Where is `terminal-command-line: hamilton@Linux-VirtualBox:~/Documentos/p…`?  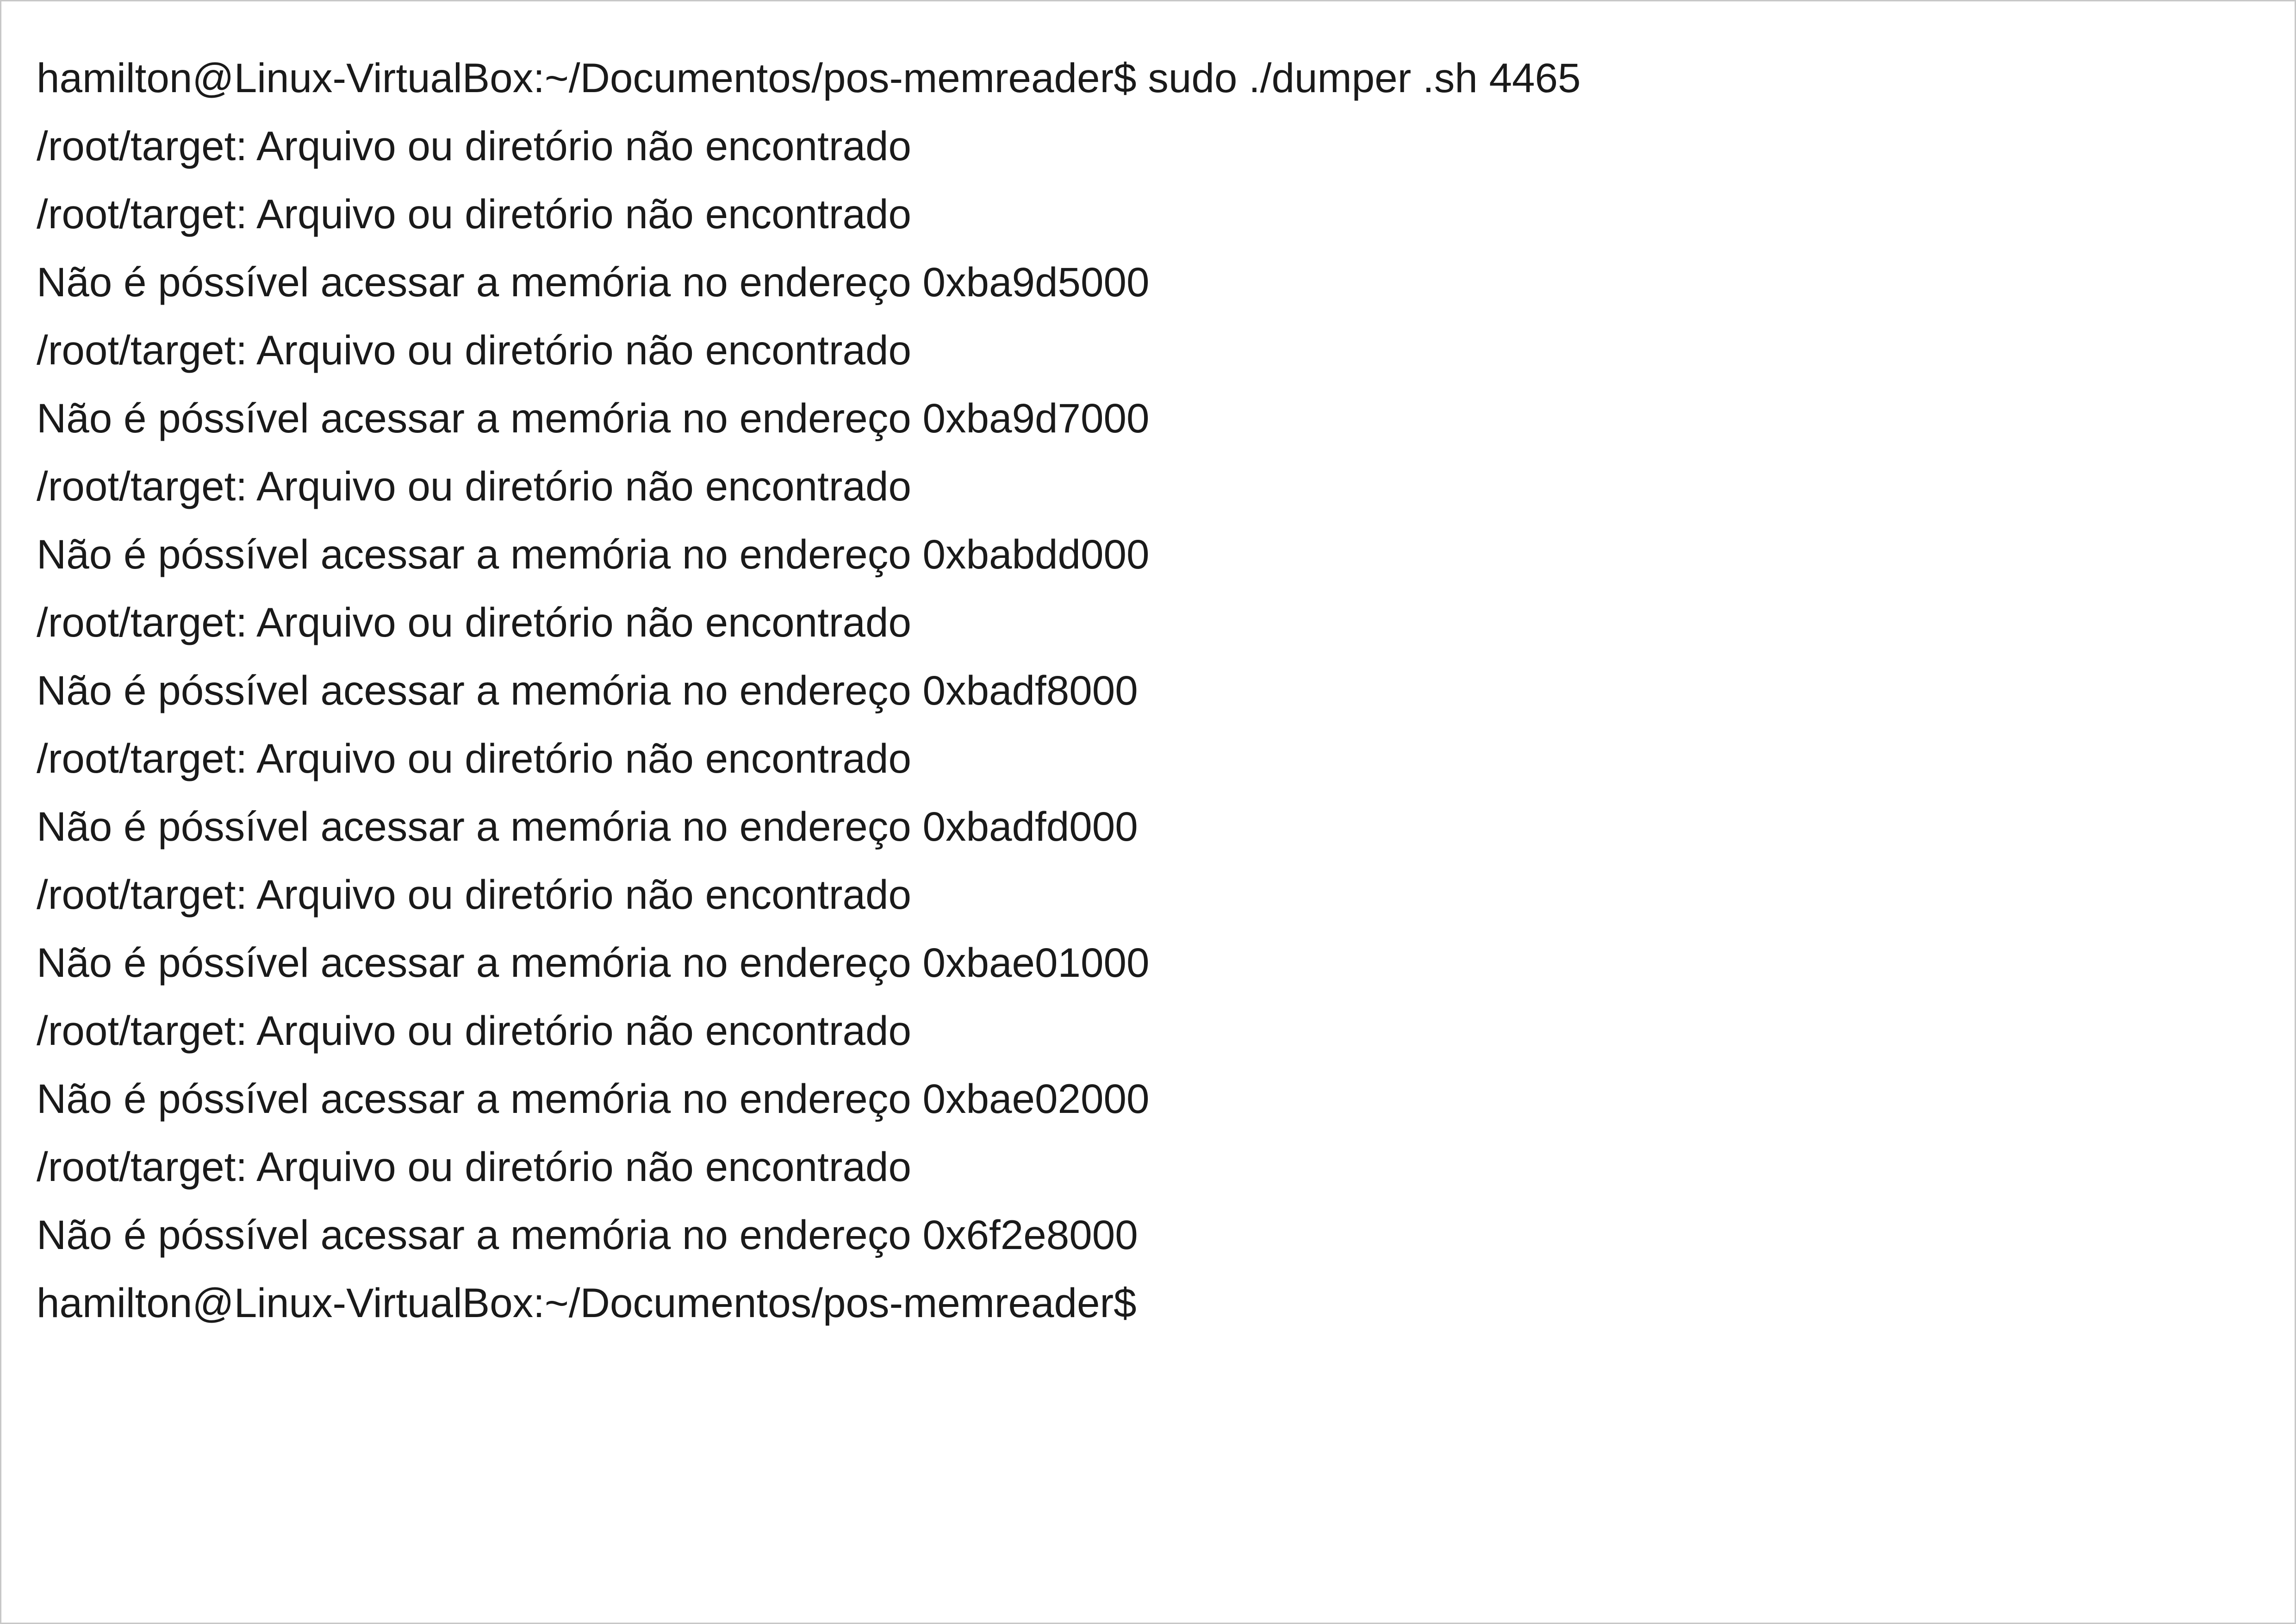
terminal-command-line: hamilton@Linux-VirtualBox:~/Documentos/p… is located at coordinates (809, 78).